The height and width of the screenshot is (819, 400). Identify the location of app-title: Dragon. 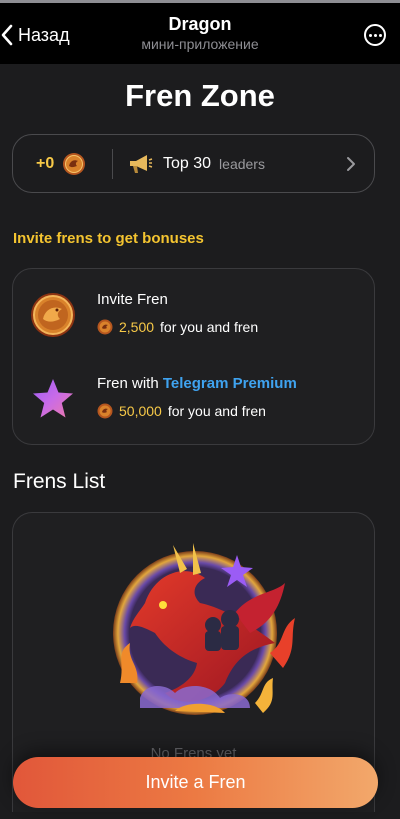
(200, 24).